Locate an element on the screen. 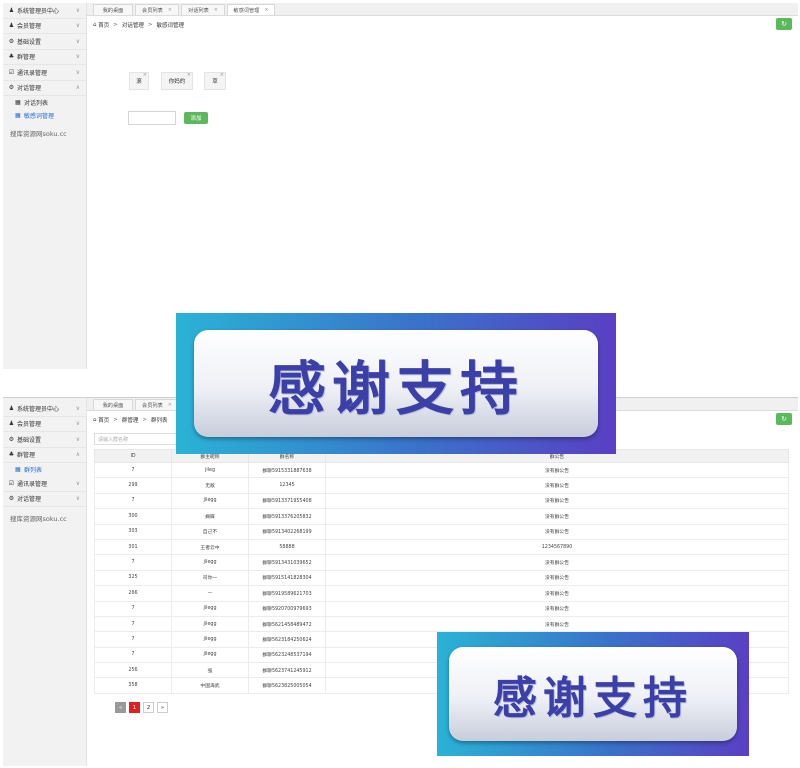  sidebar-sub-item: ▦ 对话列表 is located at coordinates (44, 102).